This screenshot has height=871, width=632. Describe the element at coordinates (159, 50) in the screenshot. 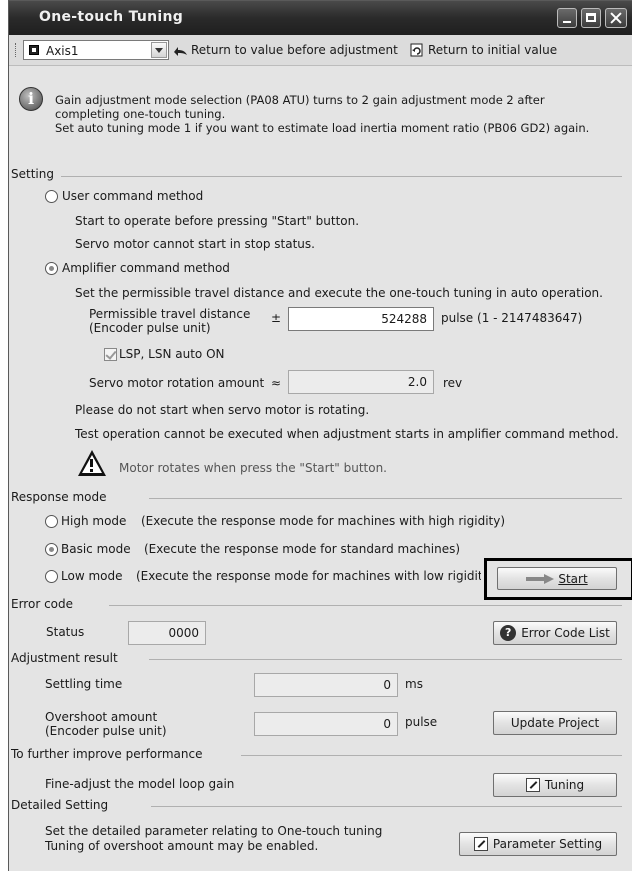

I see `chevron-down-icon` at that location.